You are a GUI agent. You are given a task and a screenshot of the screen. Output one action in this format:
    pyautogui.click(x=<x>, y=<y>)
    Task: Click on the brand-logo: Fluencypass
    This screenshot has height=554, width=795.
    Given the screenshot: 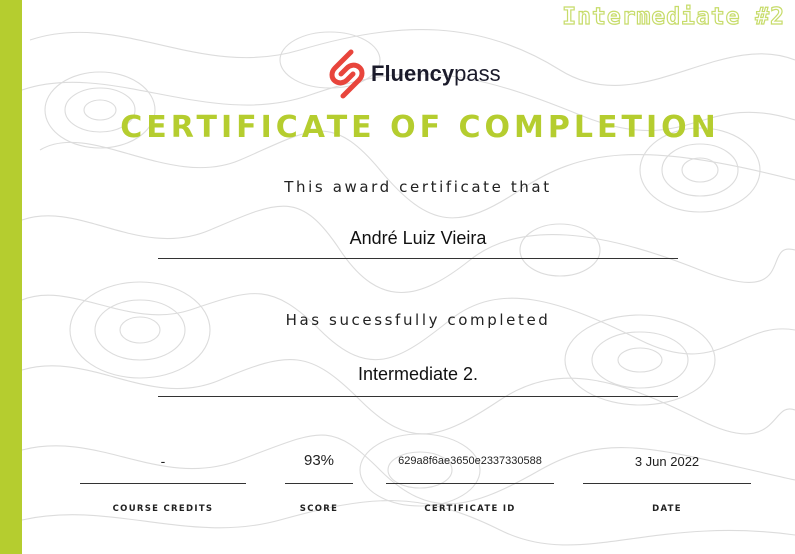 What is the action you would take?
    pyautogui.click(x=414, y=74)
    